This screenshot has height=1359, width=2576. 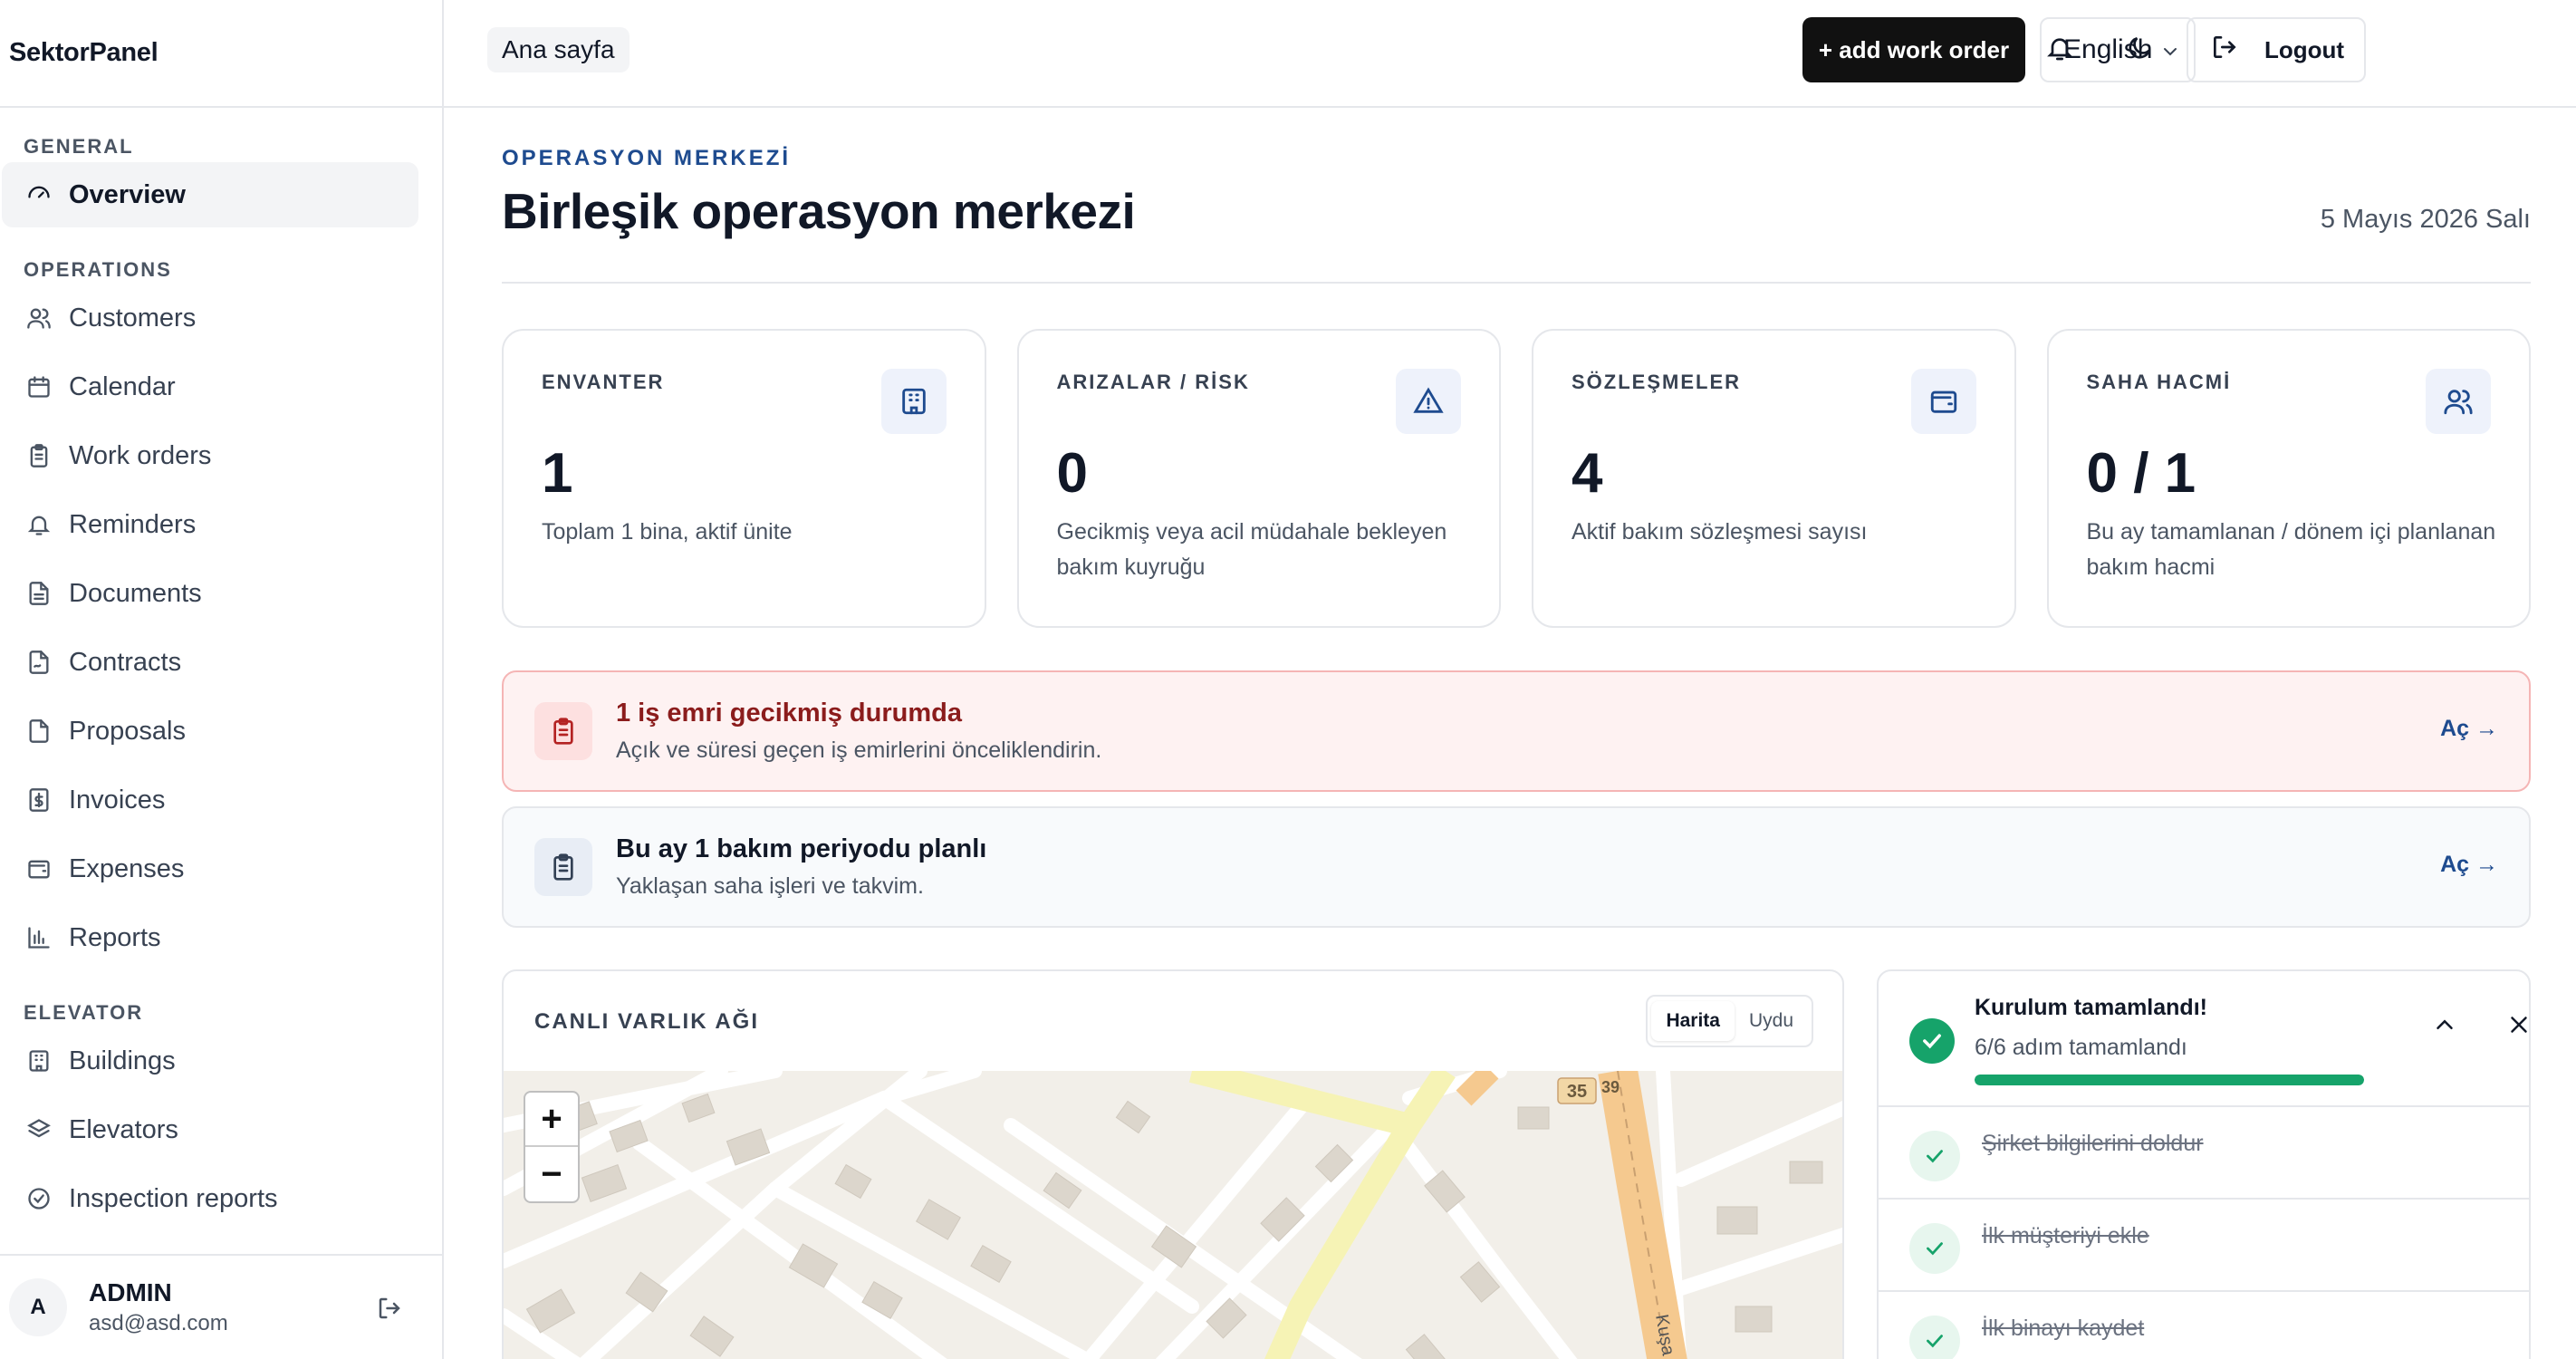 What do you see at coordinates (210, 387) in the screenshot?
I see `sidebar-item-calendar: Calendar` at bounding box center [210, 387].